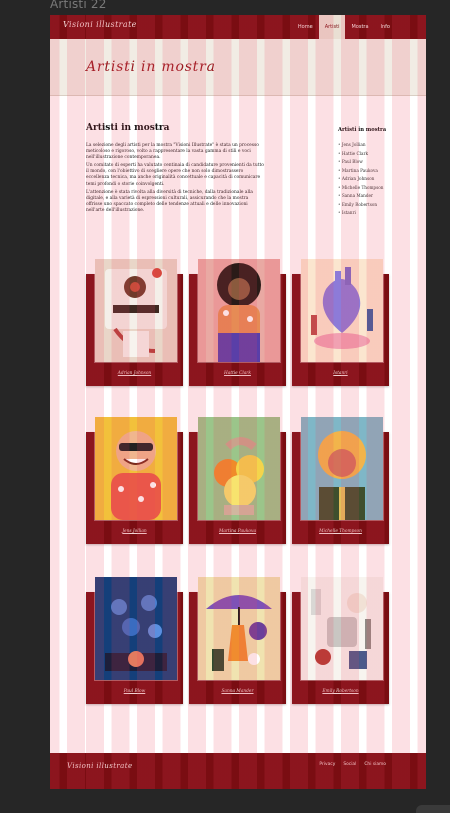 The image size is (450, 813). What do you see at coordinates (373, 196) in the screenshot?
I see `sidebar-item-artist: Sanna Mander` at bounding box center [373, 196].